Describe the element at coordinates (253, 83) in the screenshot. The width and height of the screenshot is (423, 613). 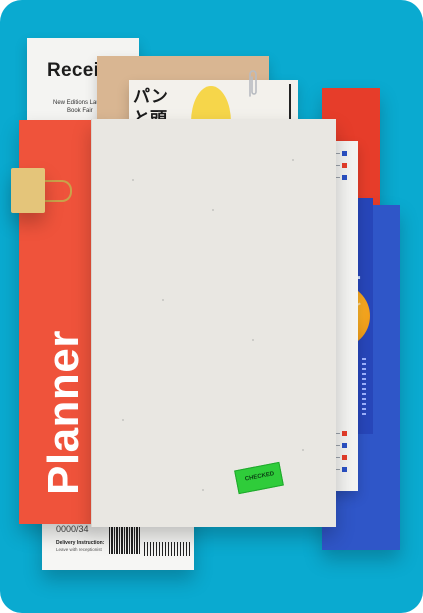
I see `paperclip-icon` at that location.